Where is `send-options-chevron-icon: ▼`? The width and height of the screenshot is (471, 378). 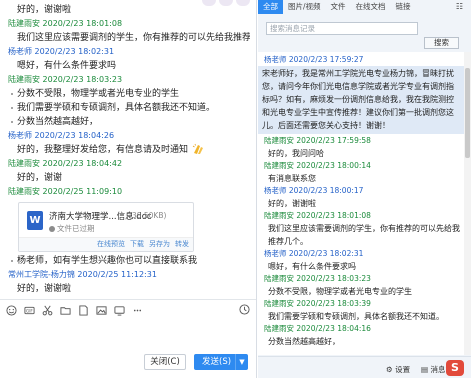 send-options-chevron-icon: ▼ is located at coordinates (241, 362).